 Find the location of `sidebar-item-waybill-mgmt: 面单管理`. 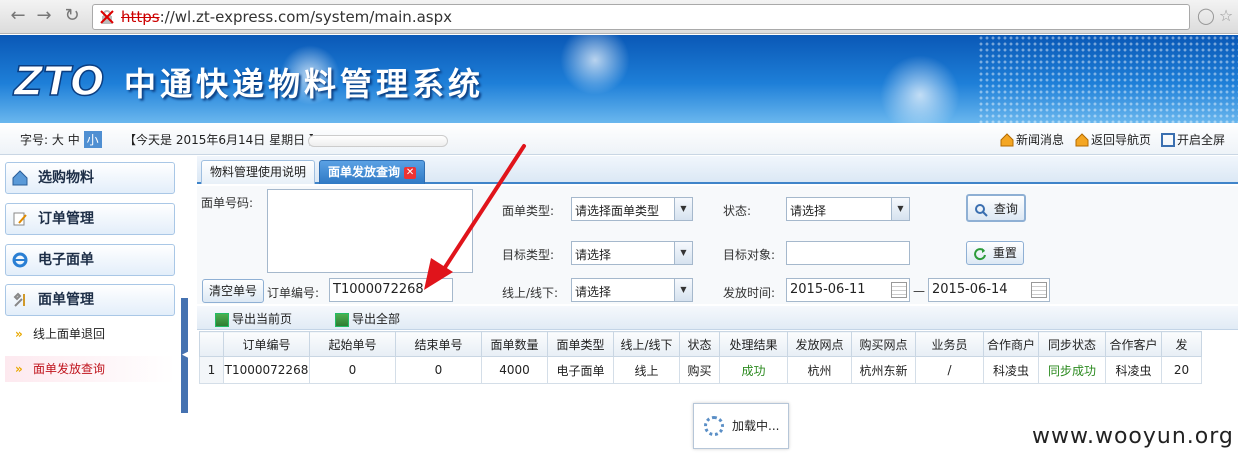

sidebar-item-waybill-mgmt: 面单管理 is located at coordinates (90, 300).